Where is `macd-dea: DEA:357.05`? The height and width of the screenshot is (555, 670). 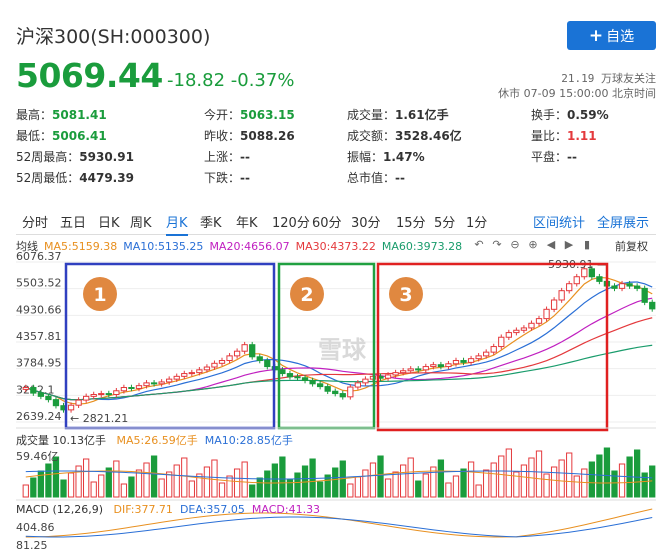
macd-dea: DEA:357.05 is located at coordinates (212, 509).